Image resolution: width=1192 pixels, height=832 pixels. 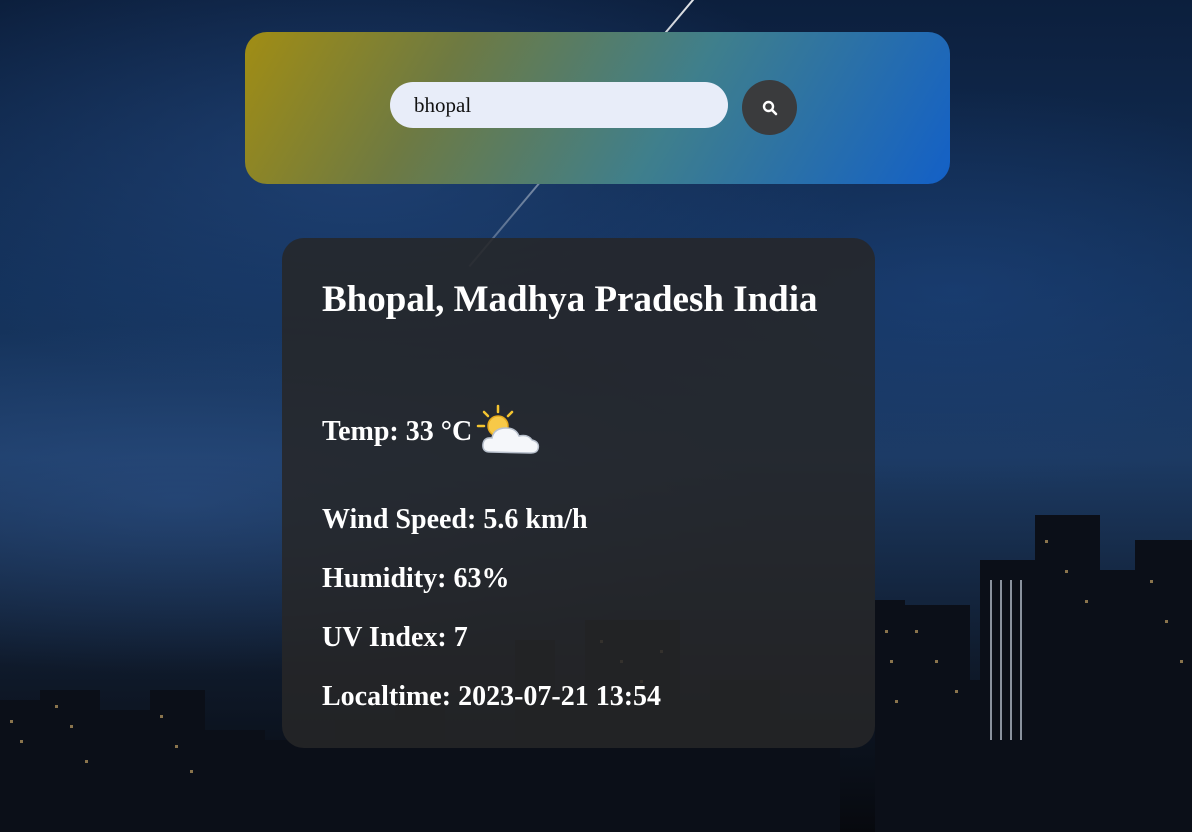 I want to click on search-panel, so click(x=597, y=108).